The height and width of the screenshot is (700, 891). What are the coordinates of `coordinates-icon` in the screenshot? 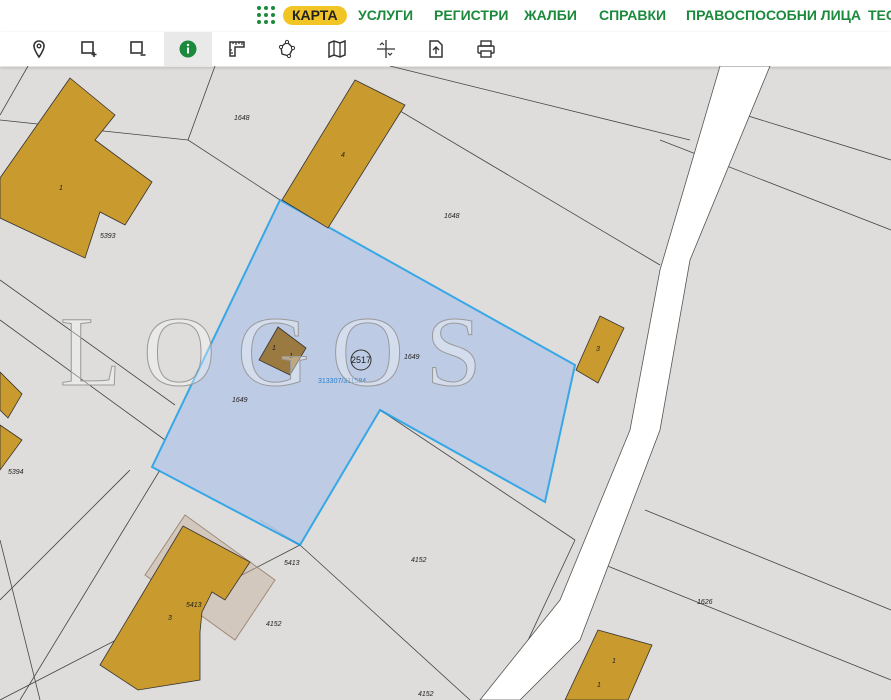 It's located at (386, 49).